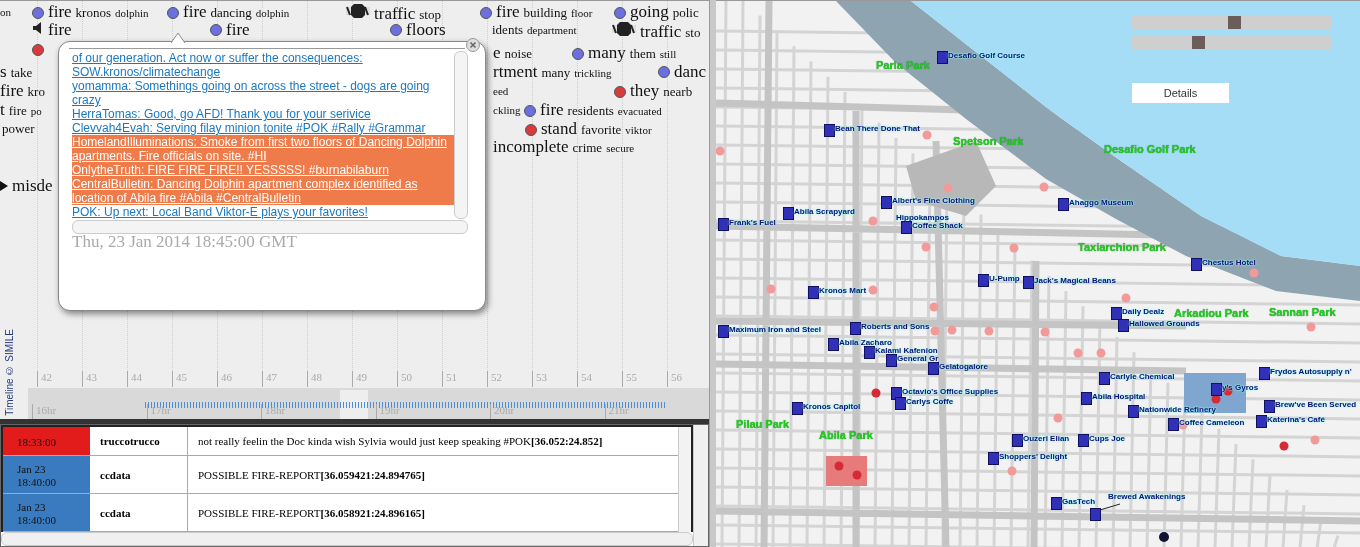 Image resolution: width=1360 pixels, height=547 pixels. What do you see at coordinates (1101, 202) in the screenshot?
I see `place-label: Ahaggo Museum` at bounding box center [1101, 202].